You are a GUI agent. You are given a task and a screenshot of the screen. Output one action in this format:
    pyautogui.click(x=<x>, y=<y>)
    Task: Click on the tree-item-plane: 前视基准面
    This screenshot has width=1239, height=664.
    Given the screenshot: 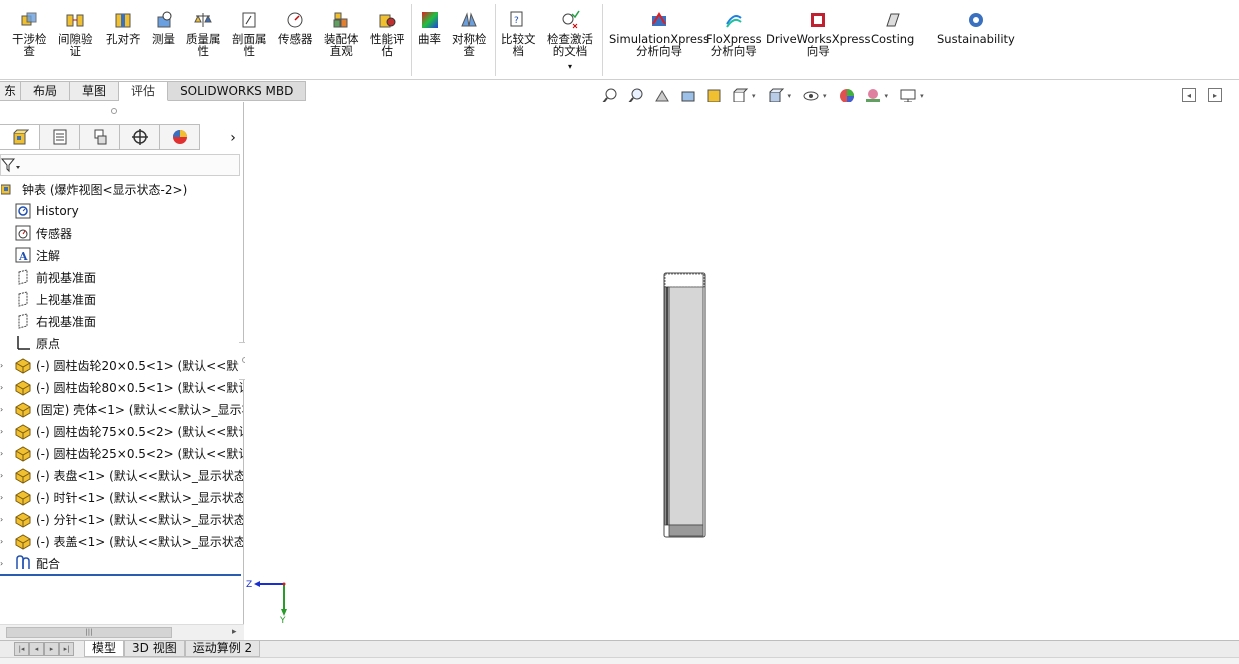 What is the action you would take?
    pyautogui.click(x=121, y=277)
    